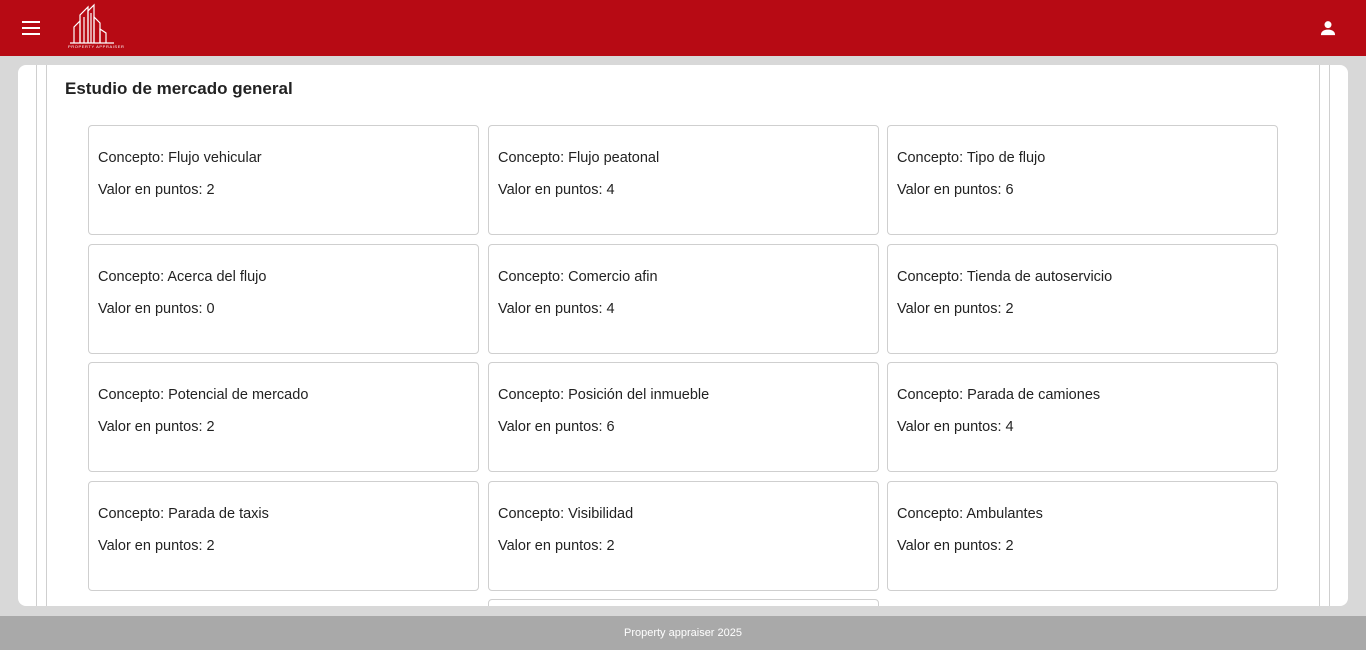  Describe the element at coordinates (971, 158) in the screenshot. I see `concept-label: Concepto: Tipo de flujo` at that location.